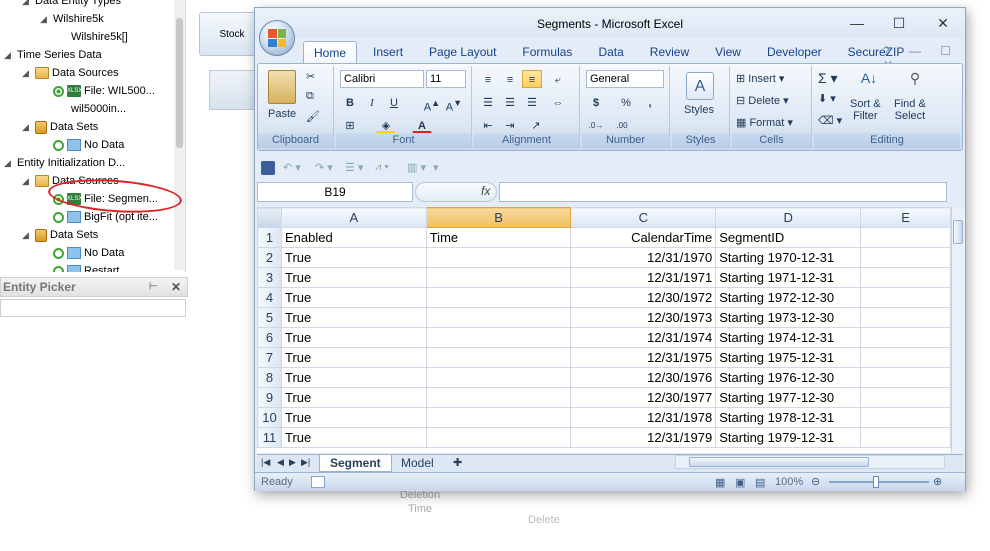 This screenshot has height=551, width=990. I want to click on paste-icon, so click(282, 87).